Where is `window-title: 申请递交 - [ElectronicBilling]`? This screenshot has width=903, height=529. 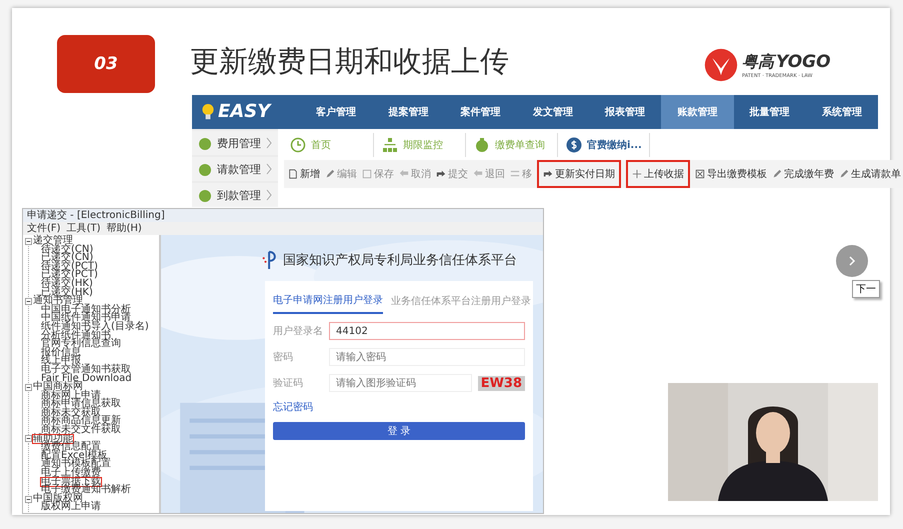 window-title: 申请递交 - [ElectronicBilling] is located at coordinates (283, 215).